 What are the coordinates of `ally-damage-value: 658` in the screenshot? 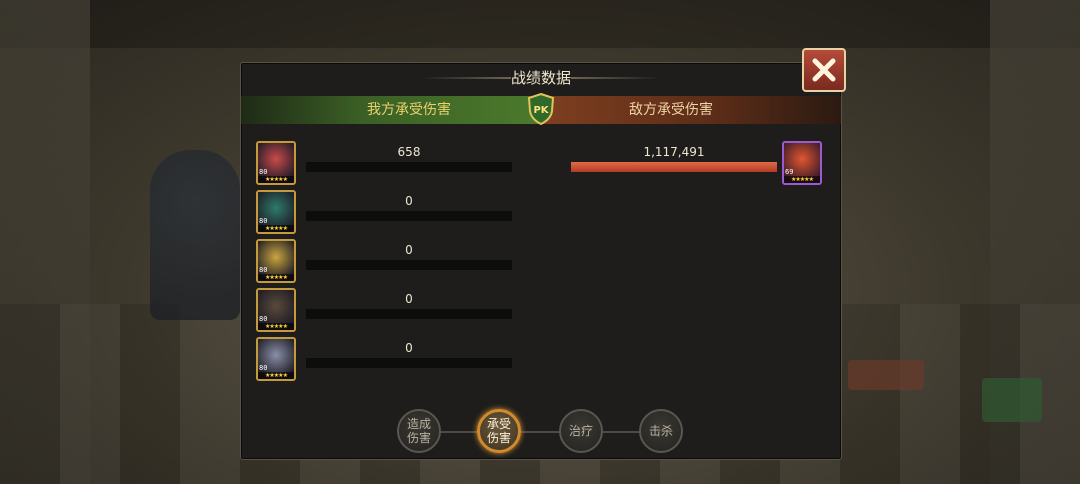 It's located at (409, 152).